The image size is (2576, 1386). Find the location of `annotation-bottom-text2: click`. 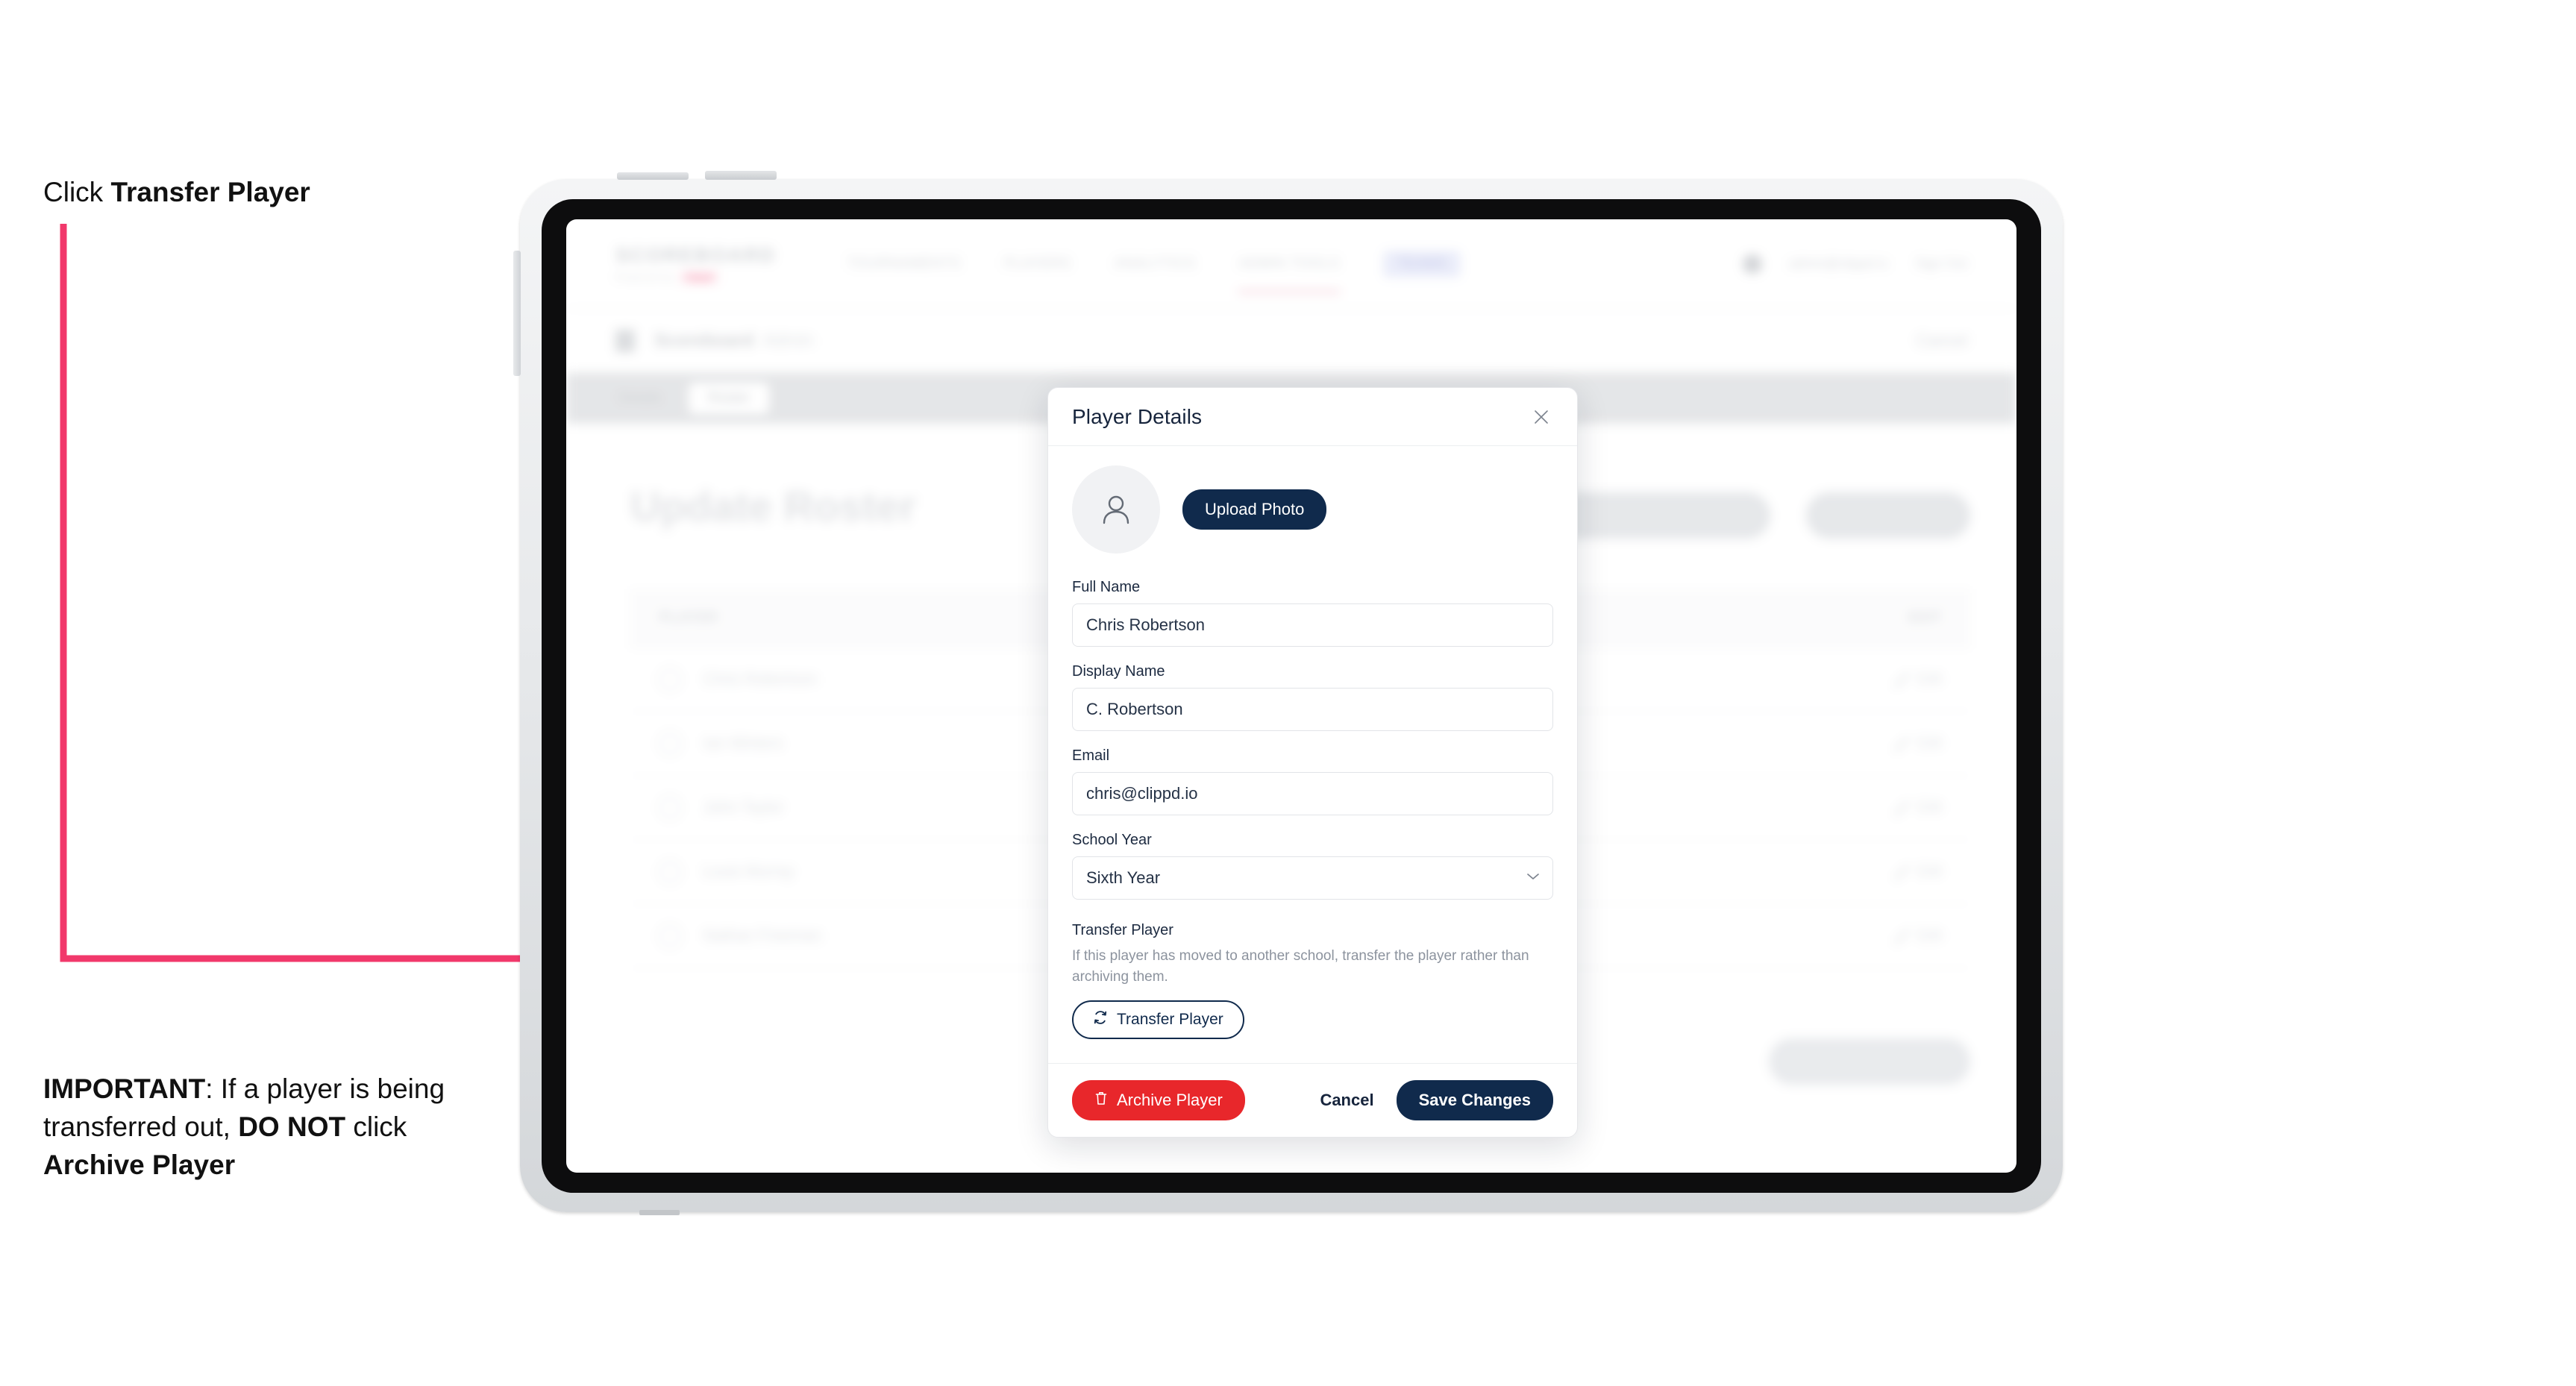

annotation-bottom-text2: click is located at coordinates (376, 1127).